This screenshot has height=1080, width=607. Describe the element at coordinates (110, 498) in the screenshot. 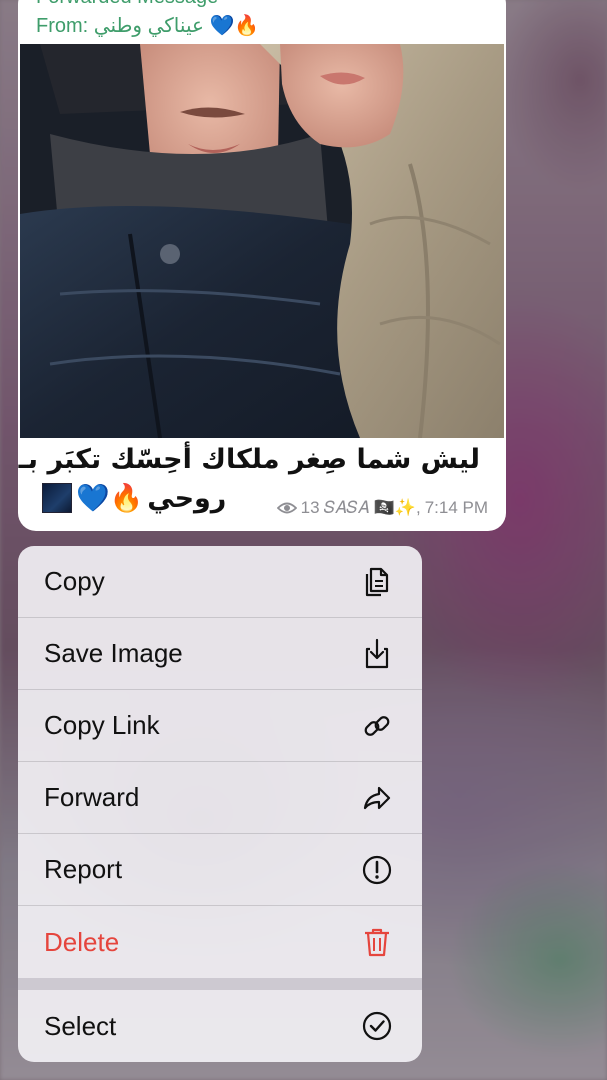

I see `caption-emoji: 💙🔥` at that location.